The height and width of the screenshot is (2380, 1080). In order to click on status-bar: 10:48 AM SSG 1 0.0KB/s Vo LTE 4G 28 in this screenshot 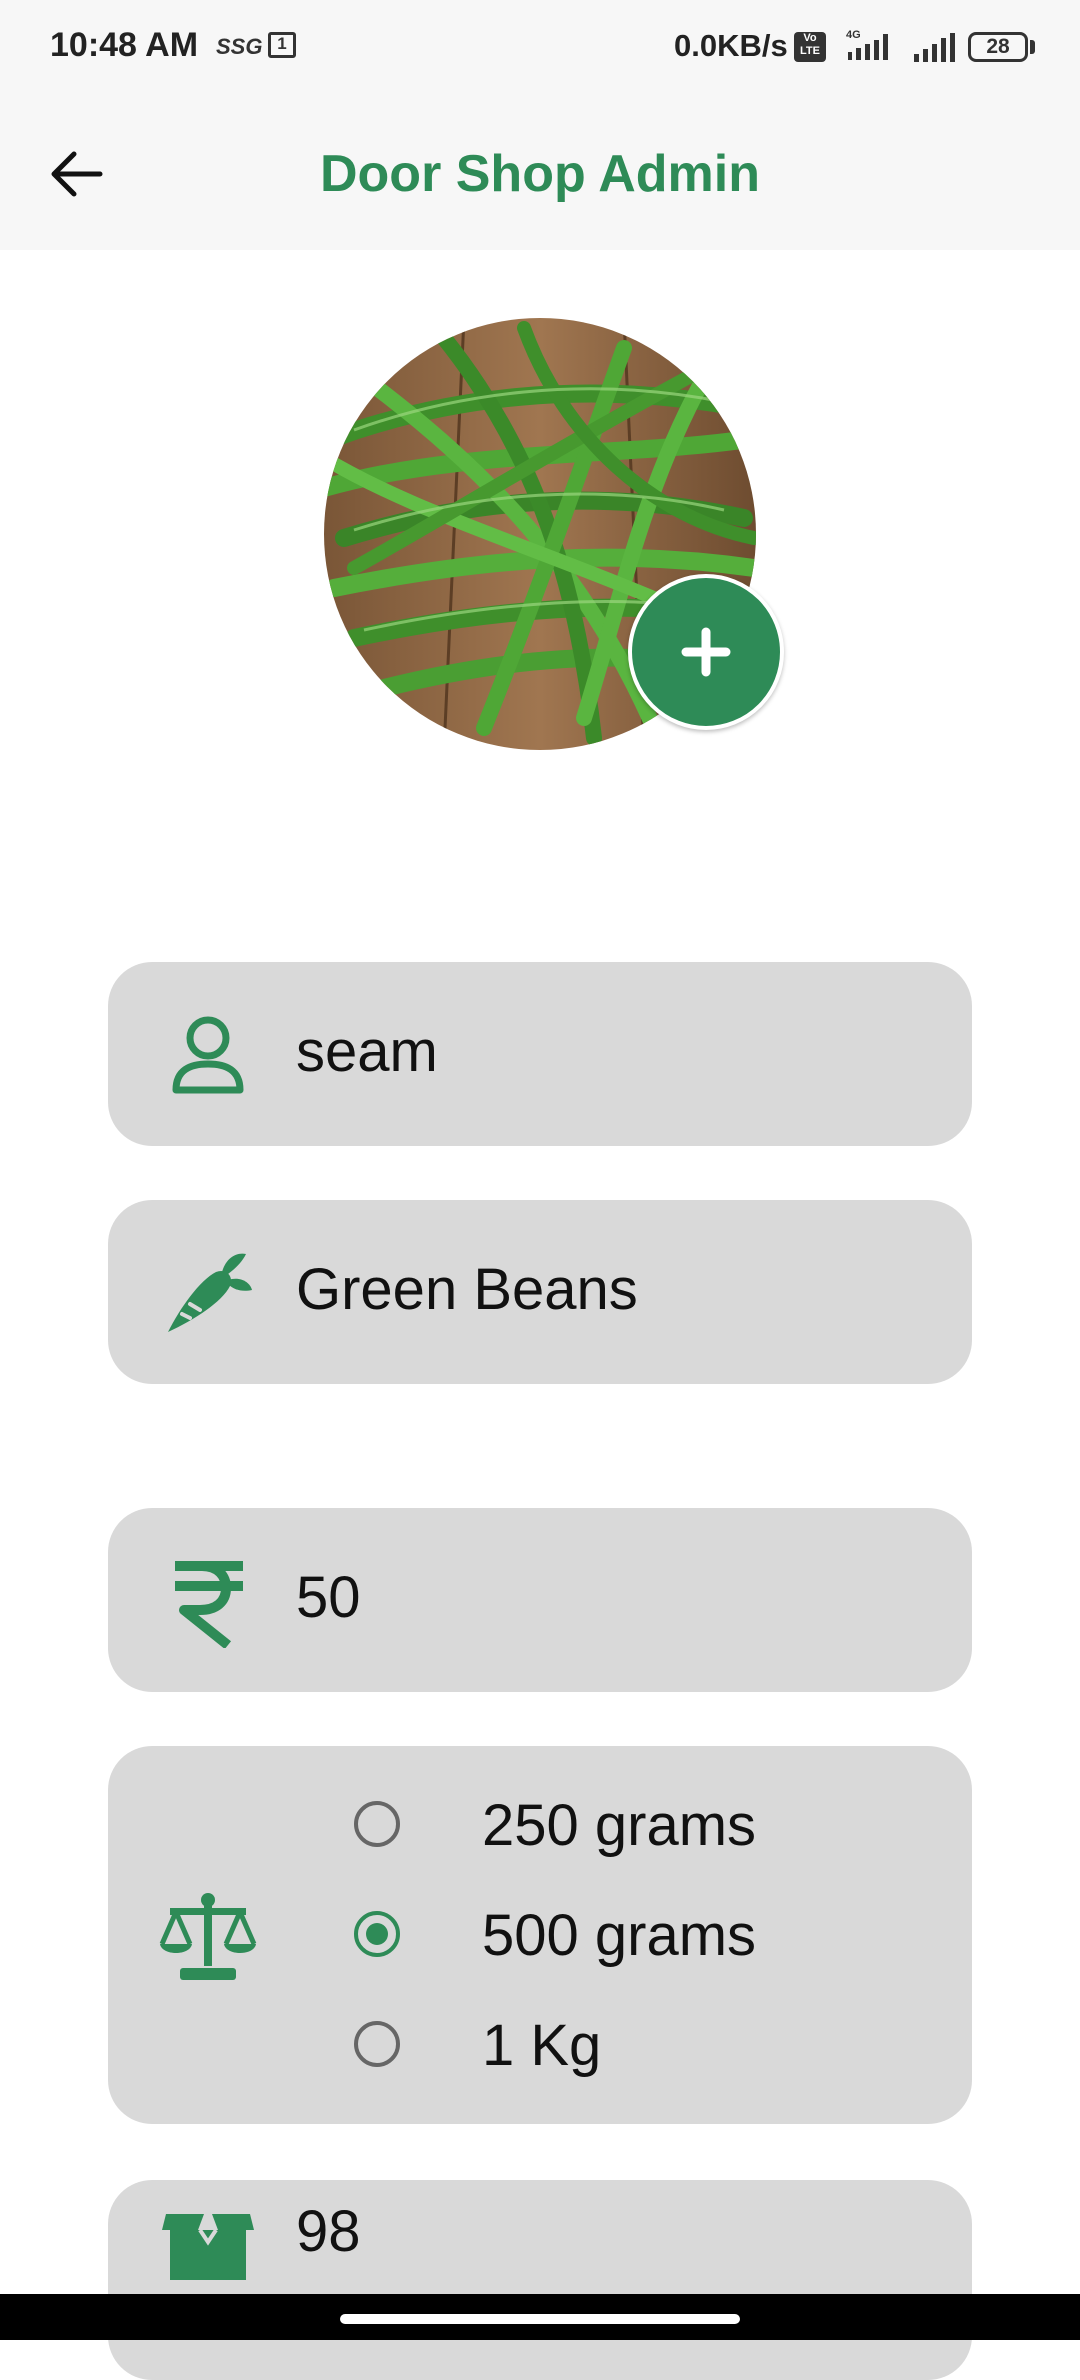, I will do `click(540, 48)`.